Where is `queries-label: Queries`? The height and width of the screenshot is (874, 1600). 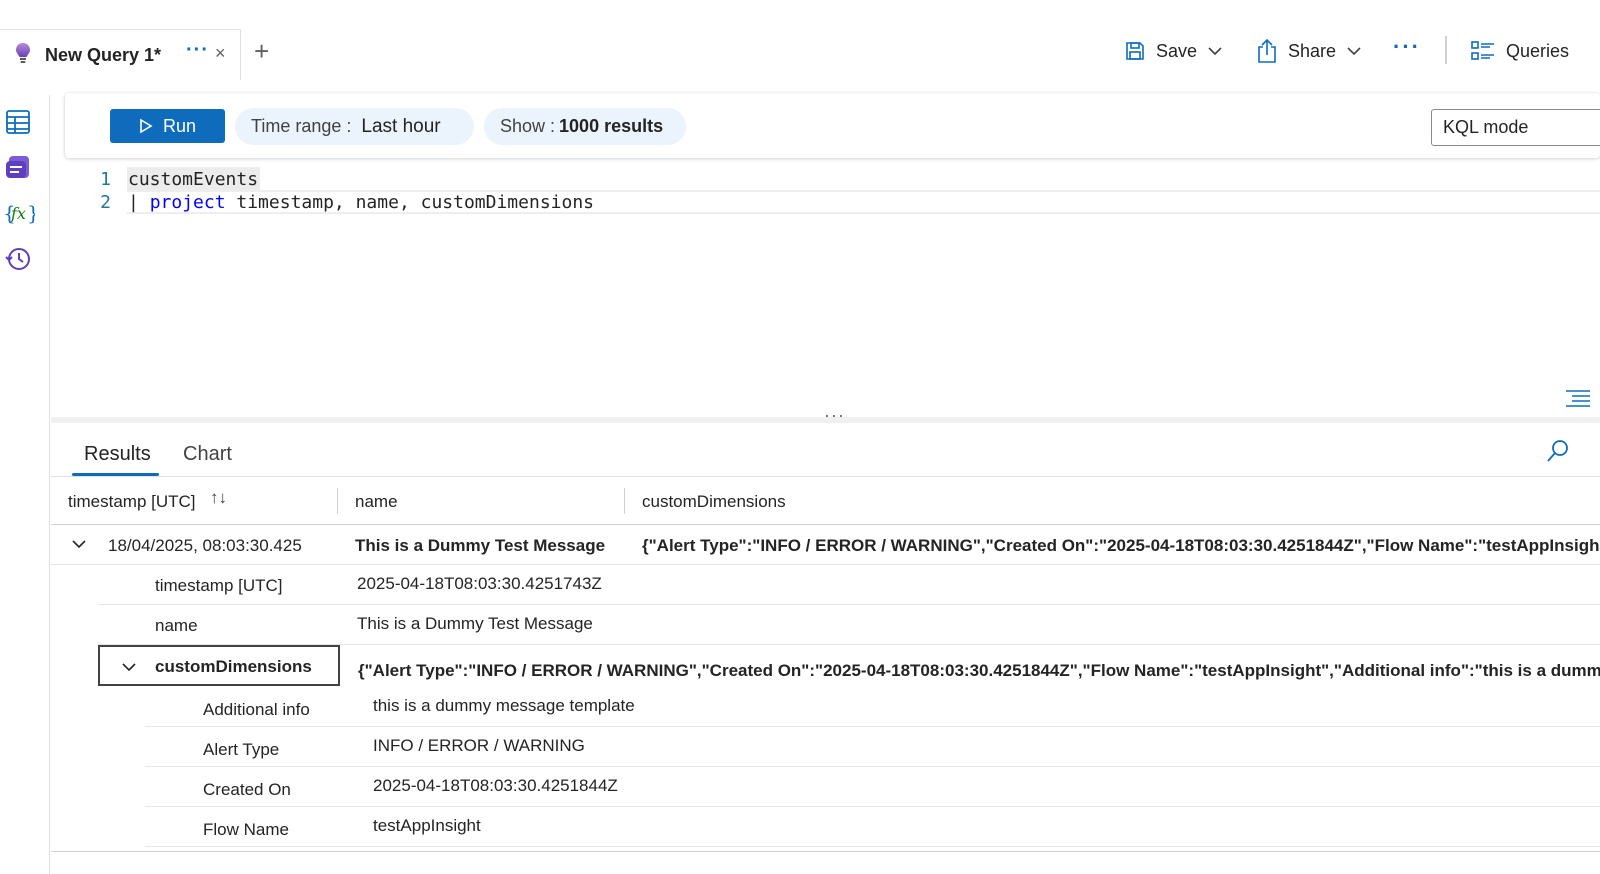
queries-label: Queries is located at coordinates (1538, 50).